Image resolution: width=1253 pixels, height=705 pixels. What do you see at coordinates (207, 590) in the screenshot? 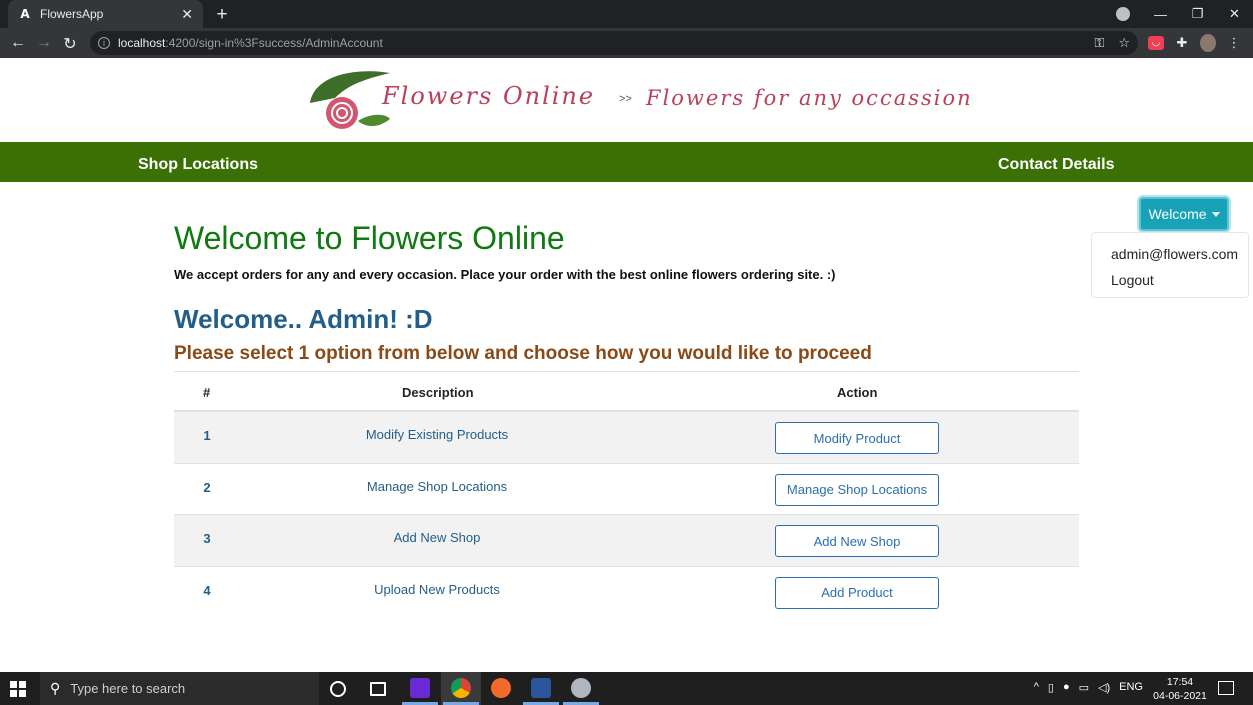
I see `row-number: 4` at bounding box center [207, 590].